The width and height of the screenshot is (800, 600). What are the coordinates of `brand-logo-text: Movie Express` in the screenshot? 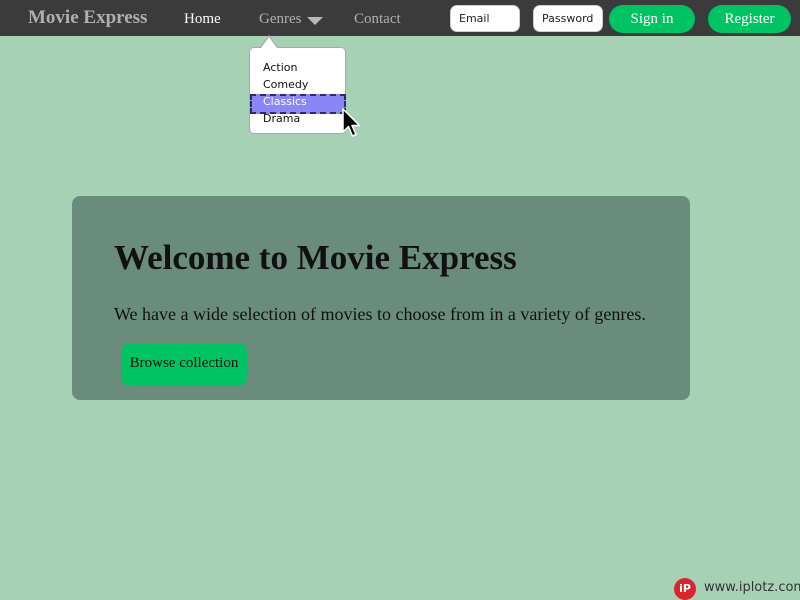 It's located at (87, 18).